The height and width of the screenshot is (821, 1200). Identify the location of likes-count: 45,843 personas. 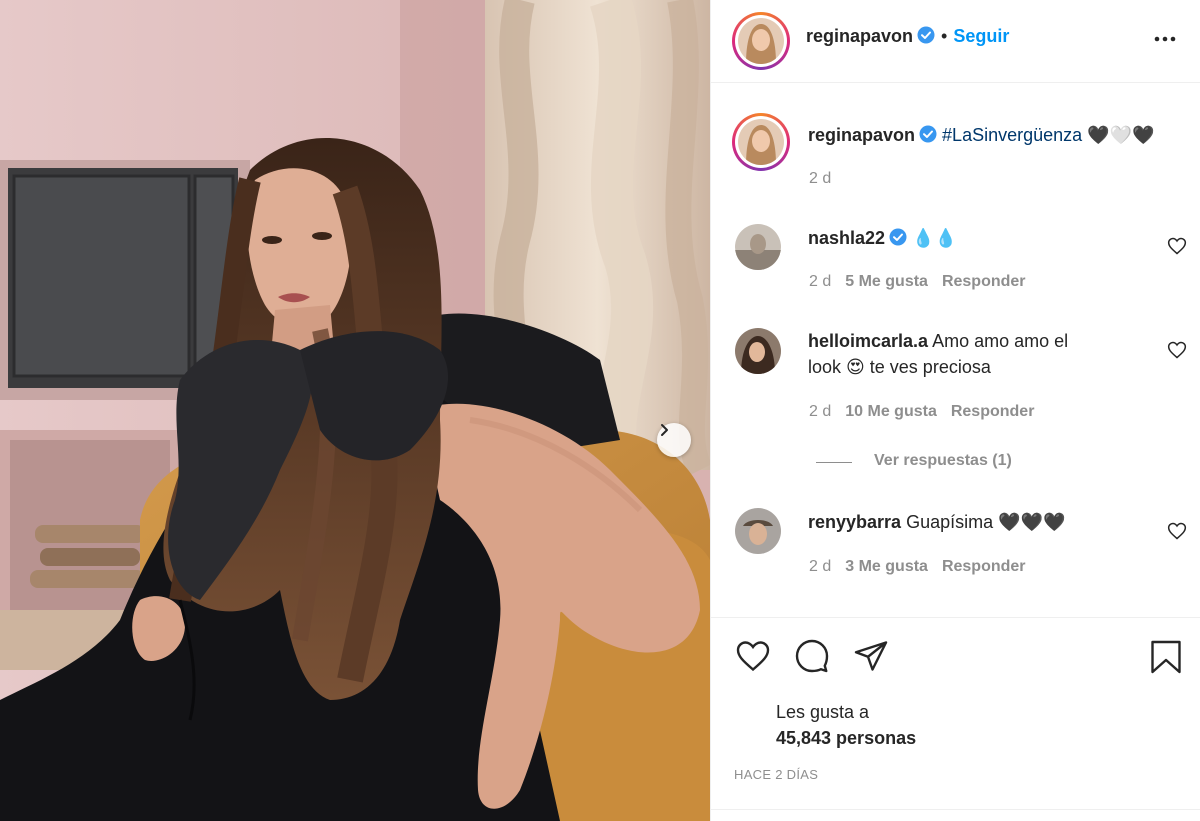
(846, 738).